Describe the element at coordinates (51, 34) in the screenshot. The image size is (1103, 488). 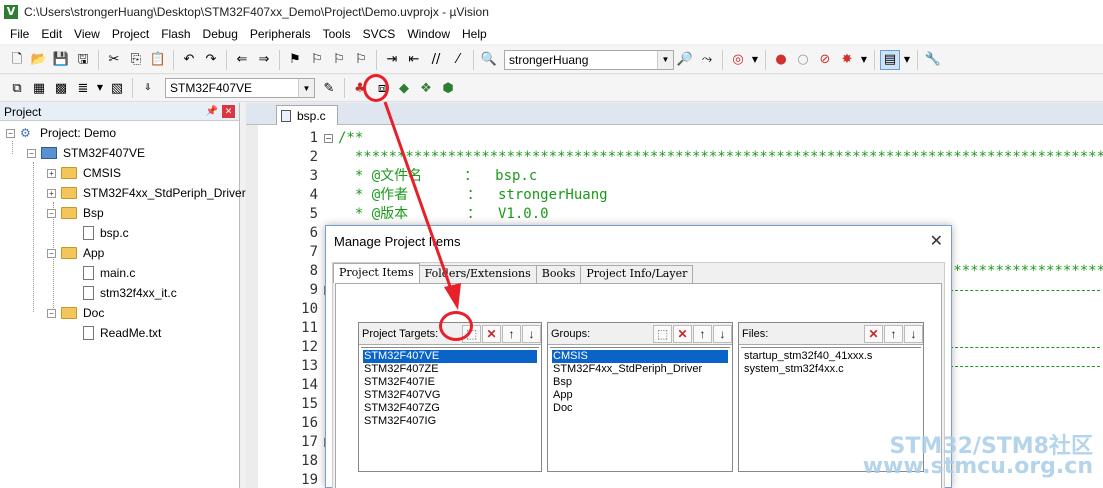
I see `menu-edit: Edit` at that location.